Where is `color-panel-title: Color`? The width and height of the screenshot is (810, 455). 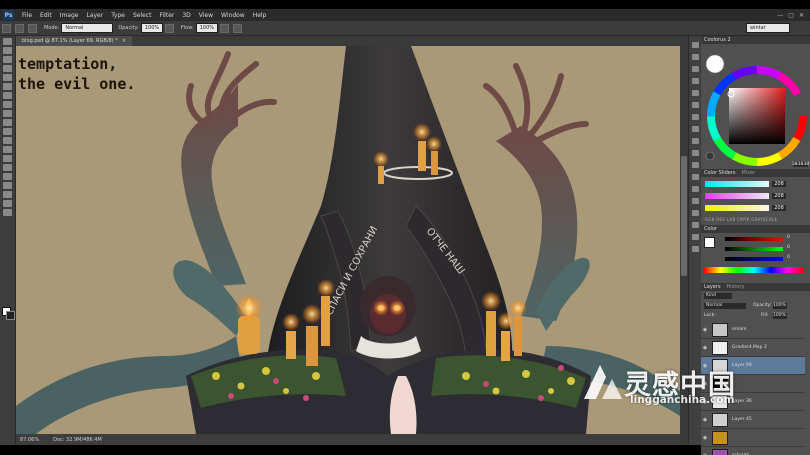
color-panel-title: Color is located at coordinates (710, 229).